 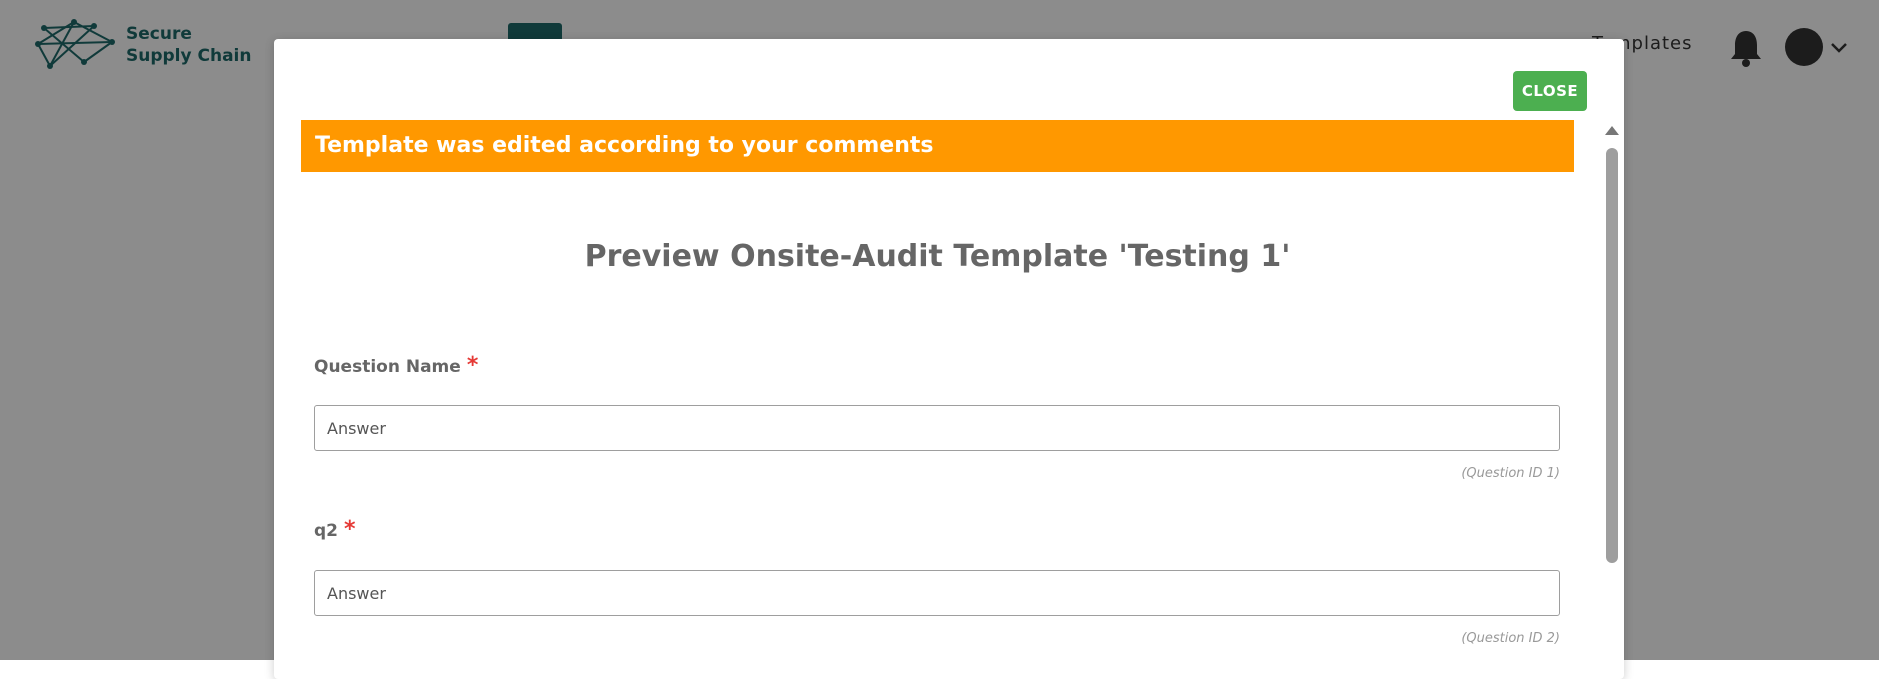 What do you see at coordinates (326, 531) in the screenshot?
I see `question-label-text: q2` at bounding box center [326, 531].